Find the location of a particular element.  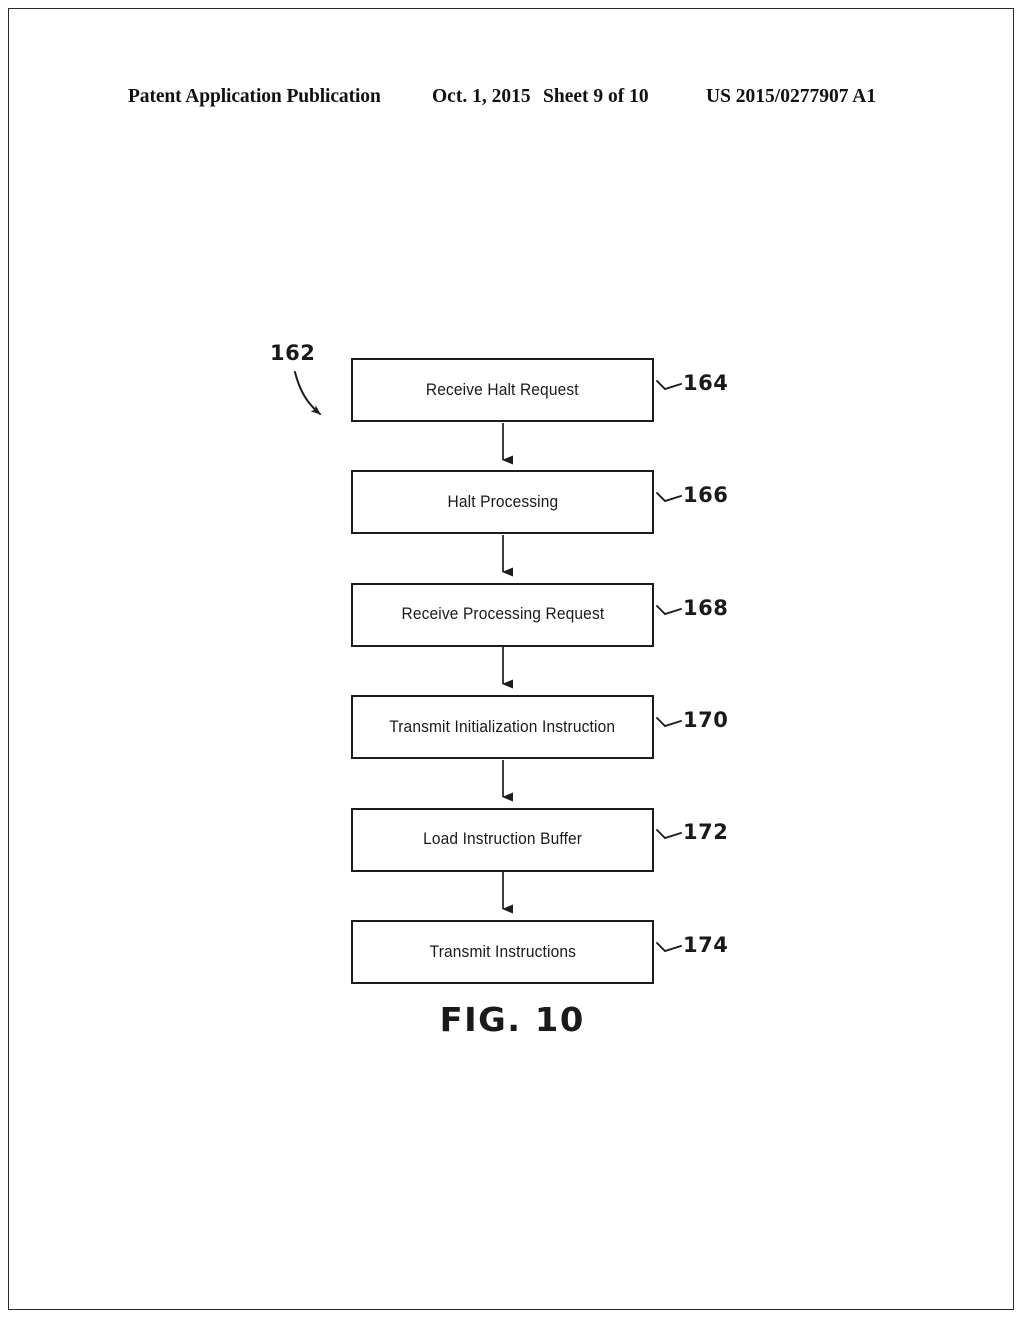

flow-step-label-168: Receive Processing Request is located at coordinates (502, 614).